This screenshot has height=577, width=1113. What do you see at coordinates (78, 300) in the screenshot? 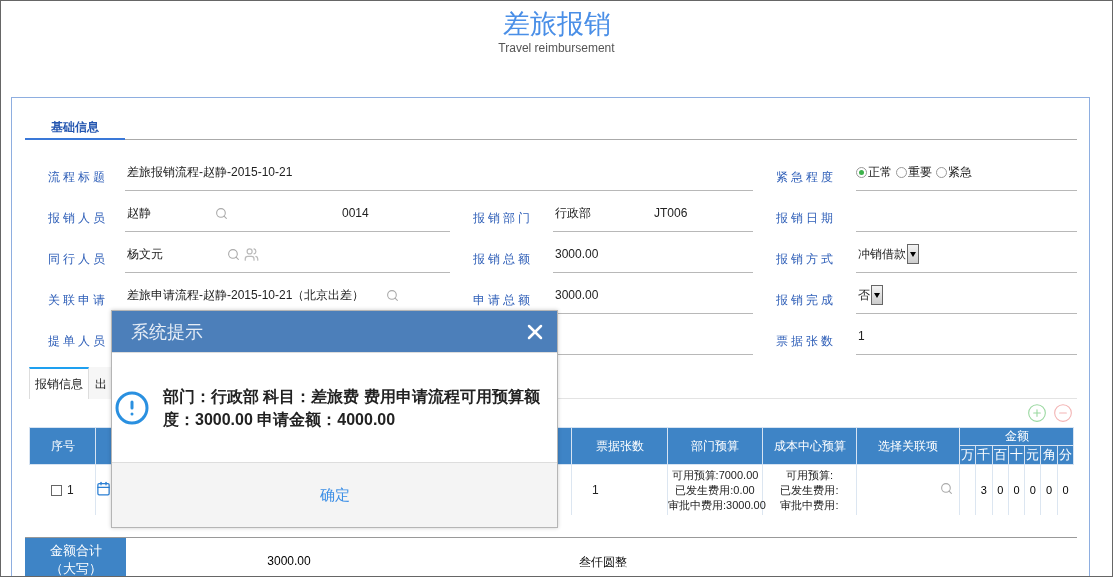
I see `field-label: 关联申请` at bounding box center [78, 300].